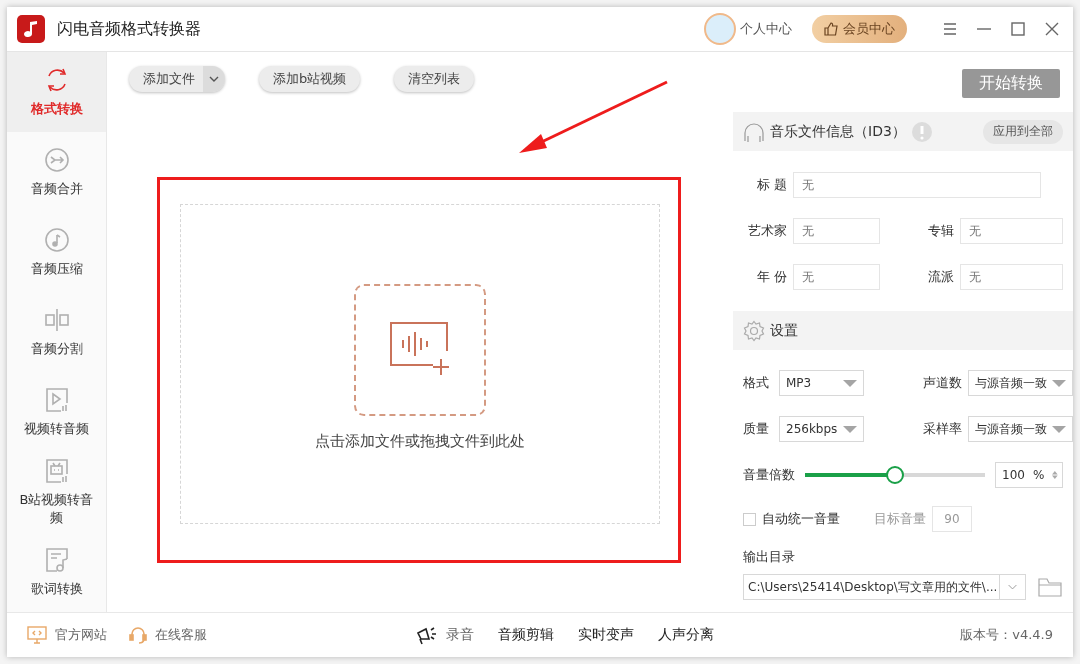 The height and width of the screenshot is (664, 1080). What do you see at coordinates (686, 635) in the screenshot?
I see `tool-link: 人声分离` at bounding box center [686, 635].